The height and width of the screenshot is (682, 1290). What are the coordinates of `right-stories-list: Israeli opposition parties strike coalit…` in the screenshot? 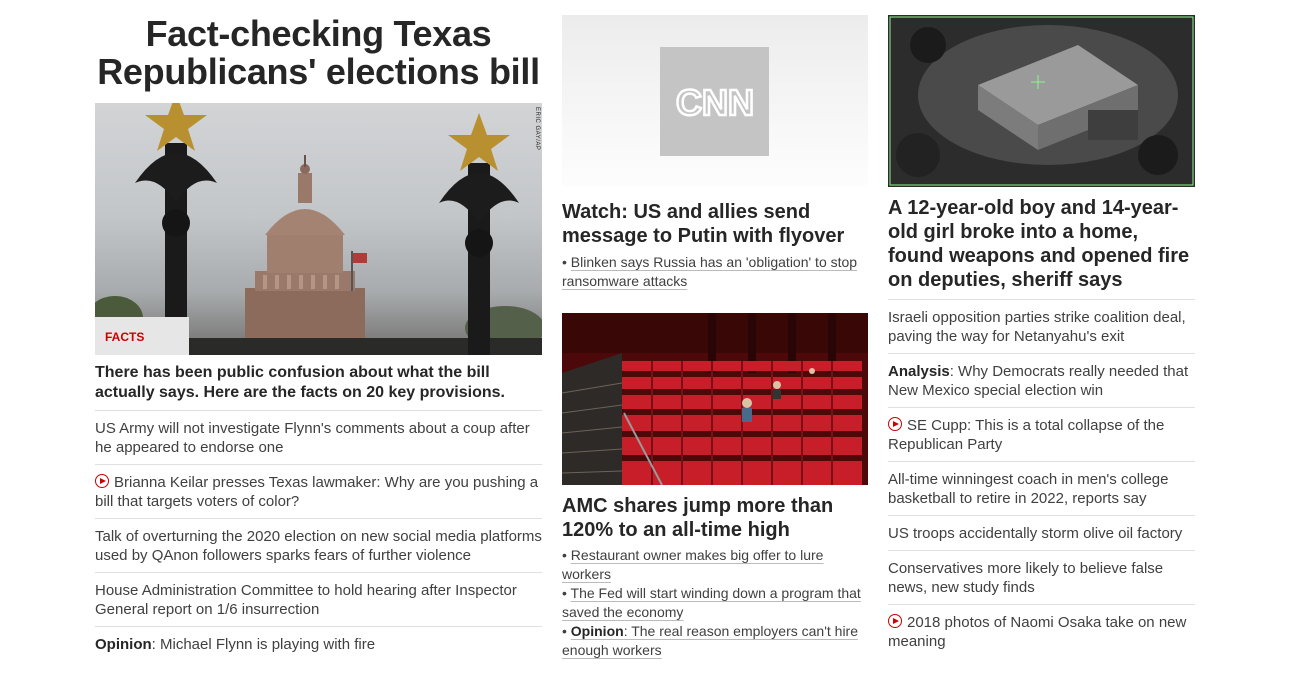 It's located at (1041, 478).